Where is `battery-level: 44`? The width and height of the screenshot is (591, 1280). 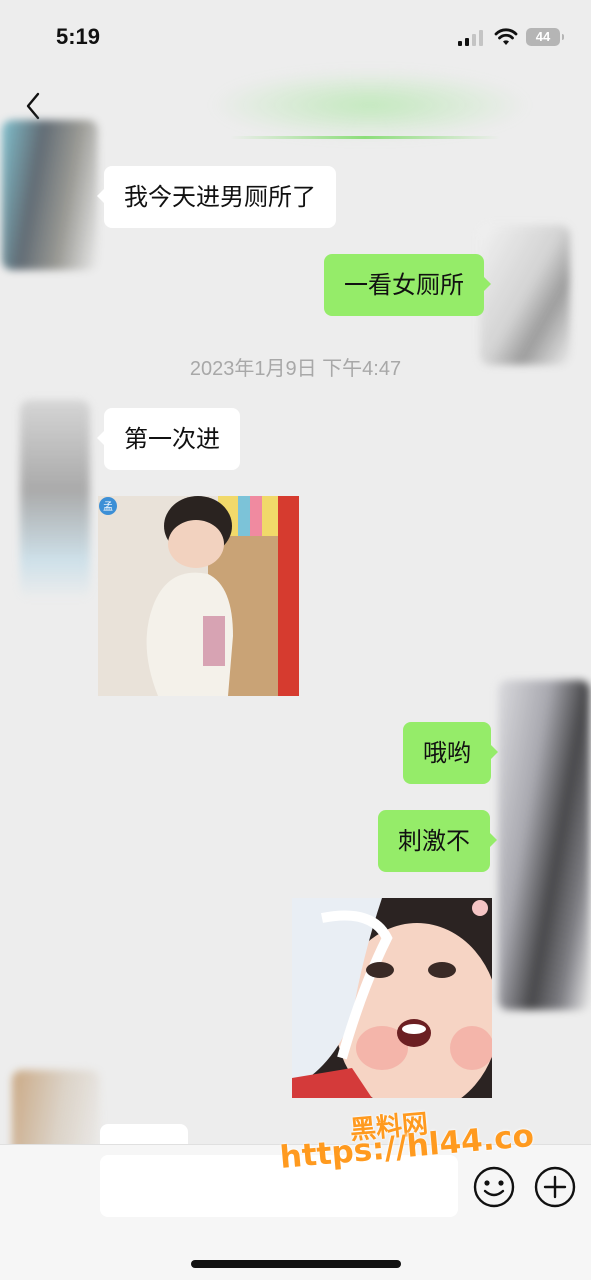 battery-level: 44 is located at coordinates (543, 36).